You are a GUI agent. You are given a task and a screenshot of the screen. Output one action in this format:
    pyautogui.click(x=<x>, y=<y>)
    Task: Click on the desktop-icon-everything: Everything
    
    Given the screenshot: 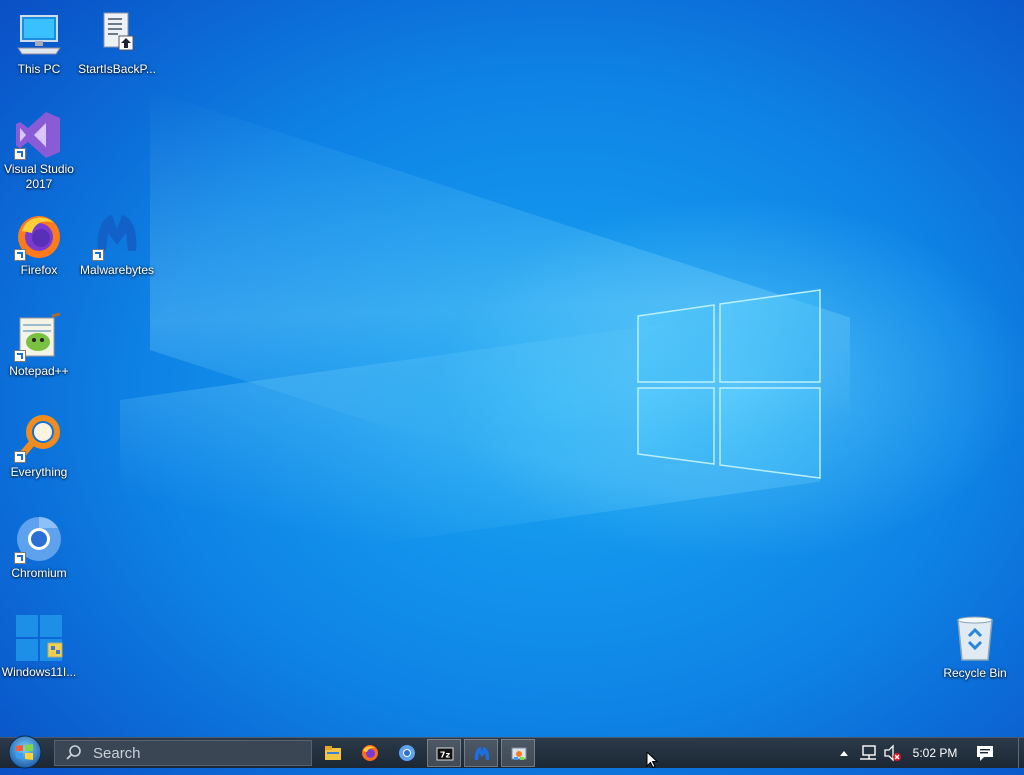 What is the action you would take?
    pyautogui.click(x=39, y=446)
    